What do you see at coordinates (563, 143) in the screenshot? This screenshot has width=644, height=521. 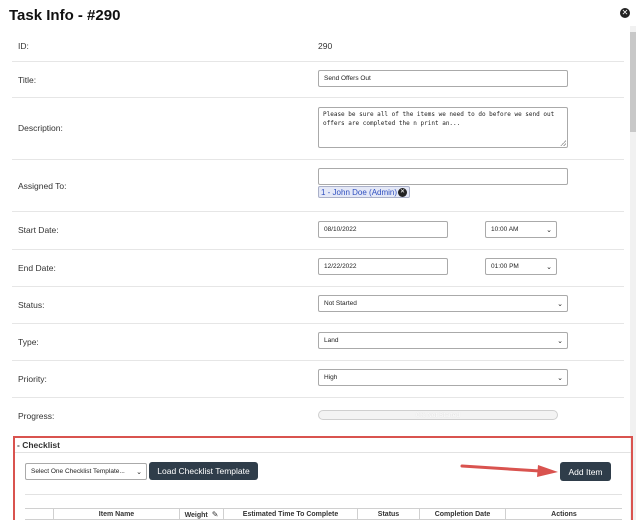 I see `resize-grip-icon` at bounding box center [563, 143].